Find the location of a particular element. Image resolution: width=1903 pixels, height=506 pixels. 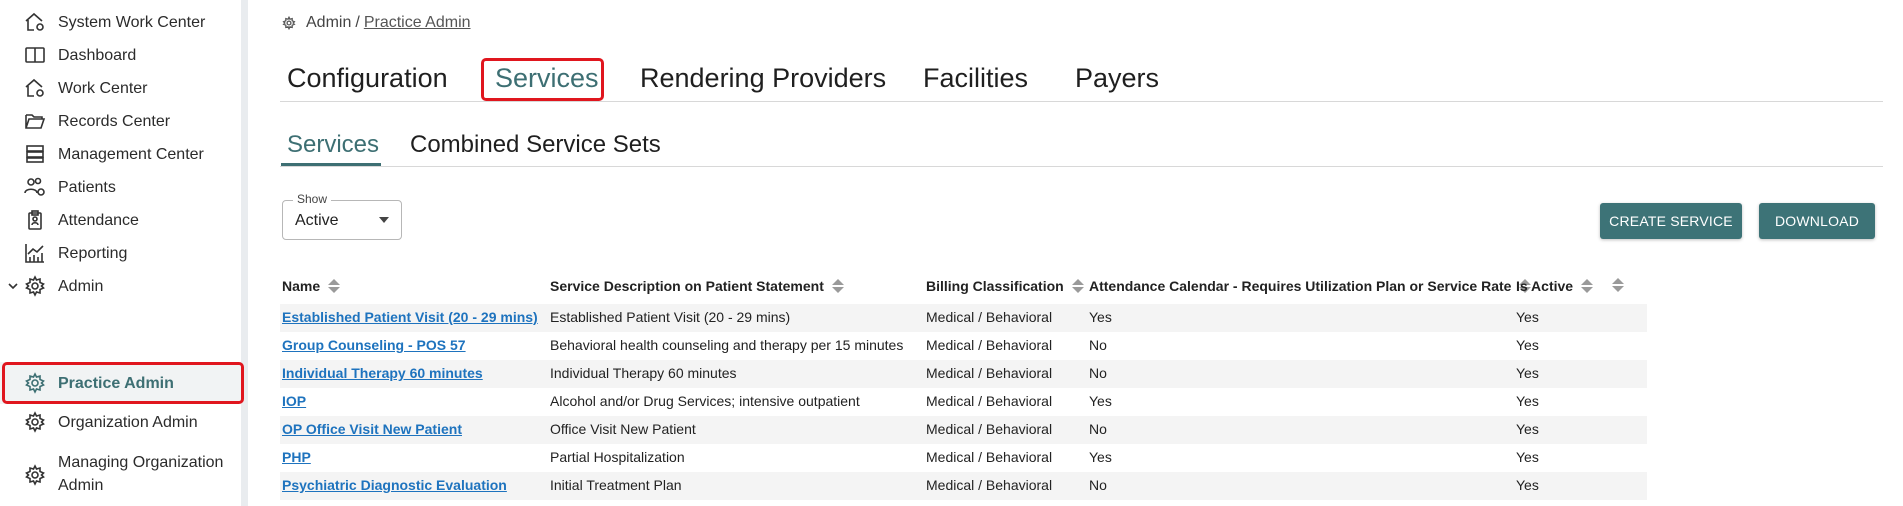

breadcrumb: Admin / Practice Admin is located at coordinates (376, 23).